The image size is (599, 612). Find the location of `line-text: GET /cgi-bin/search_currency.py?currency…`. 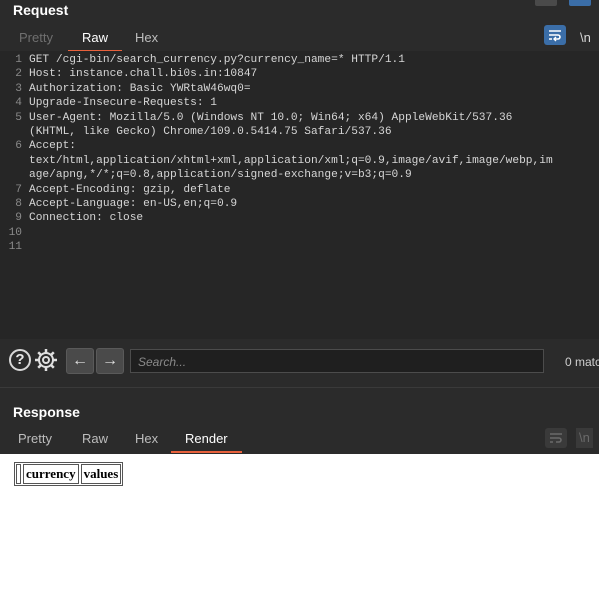

line-text: GET /cgi-bin/search_currency.py?currency… is located at coordinates (217, 60).